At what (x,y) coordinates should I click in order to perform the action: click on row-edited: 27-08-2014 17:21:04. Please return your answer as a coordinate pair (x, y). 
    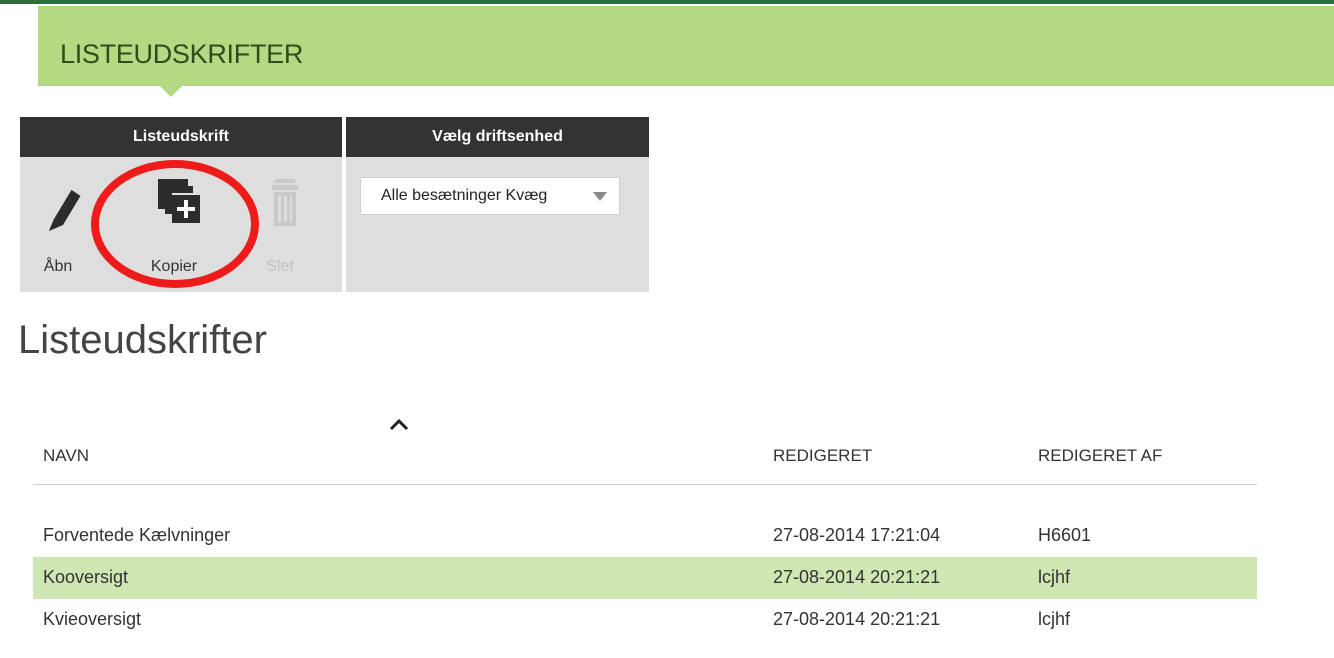
    Looking at the image, I should click on (857, 535).